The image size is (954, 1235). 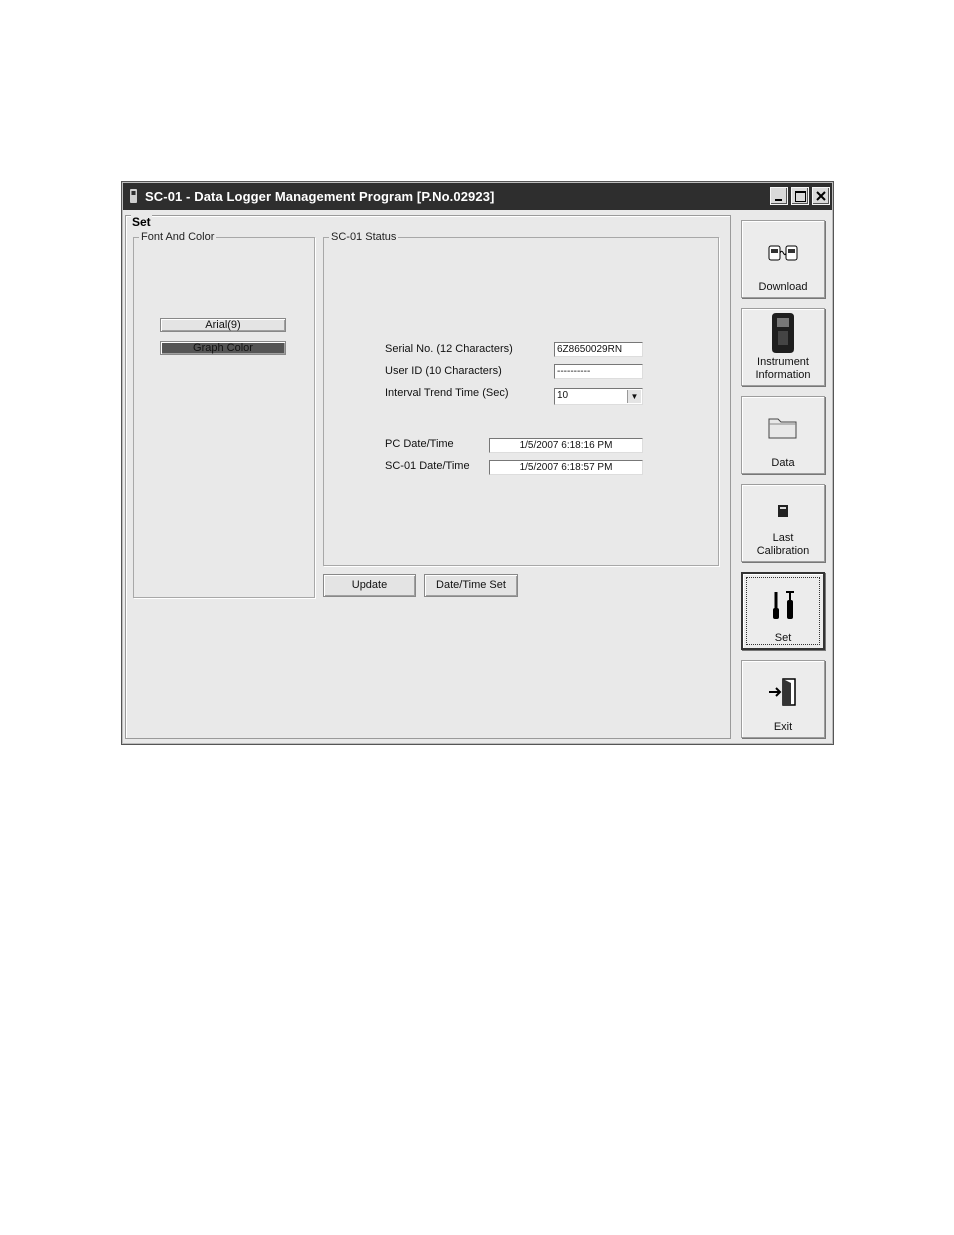 What do you see at coordinates (449, 349) in the screenshot?
I see `serial-label: Serial No. (12 Characters)` at bounding box center [449, 349].